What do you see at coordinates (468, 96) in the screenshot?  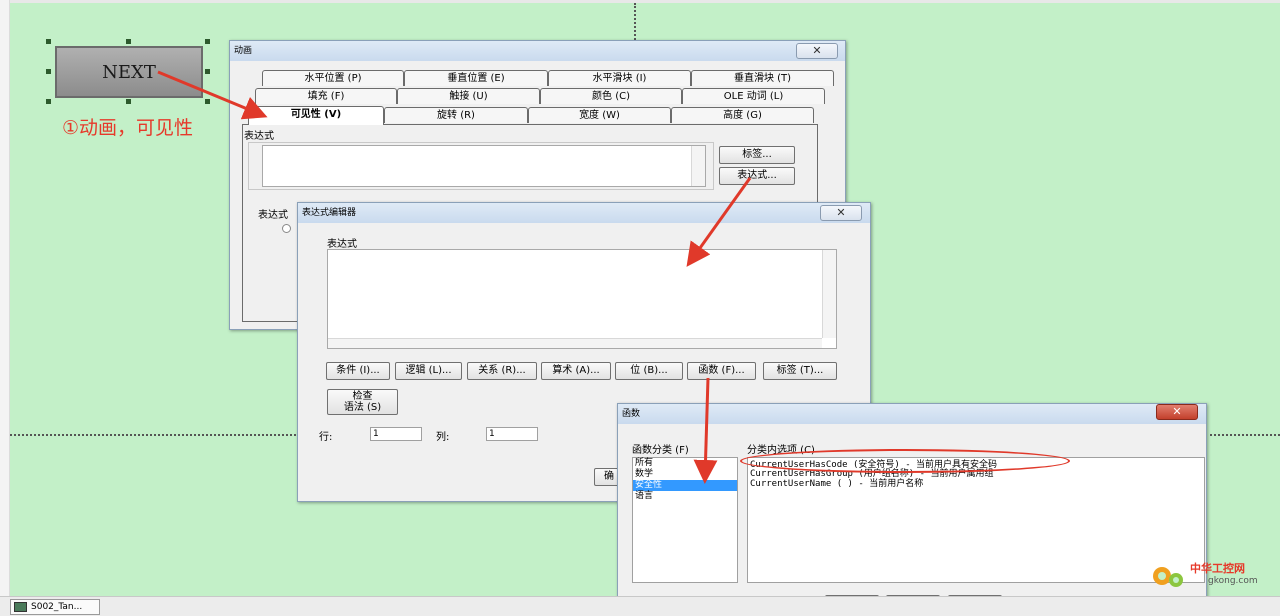 I see `tab-touch: 触接 (U)` at bounding box center [468, 96].